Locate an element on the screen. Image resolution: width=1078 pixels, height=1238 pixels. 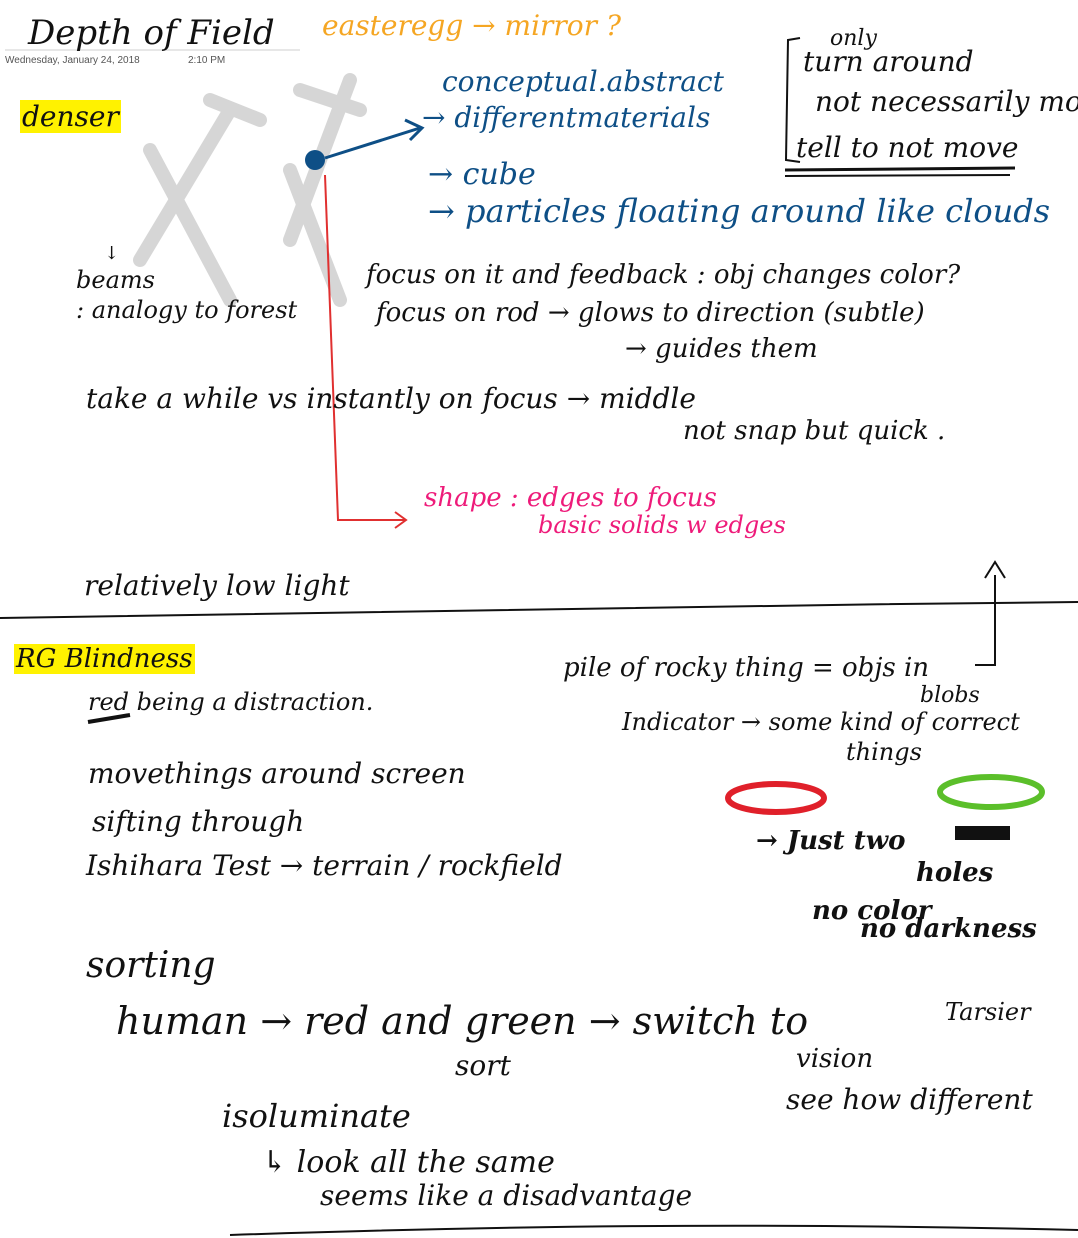
page-date: Wednesday, January 24, 2018 is located at coordinates (72, 60).